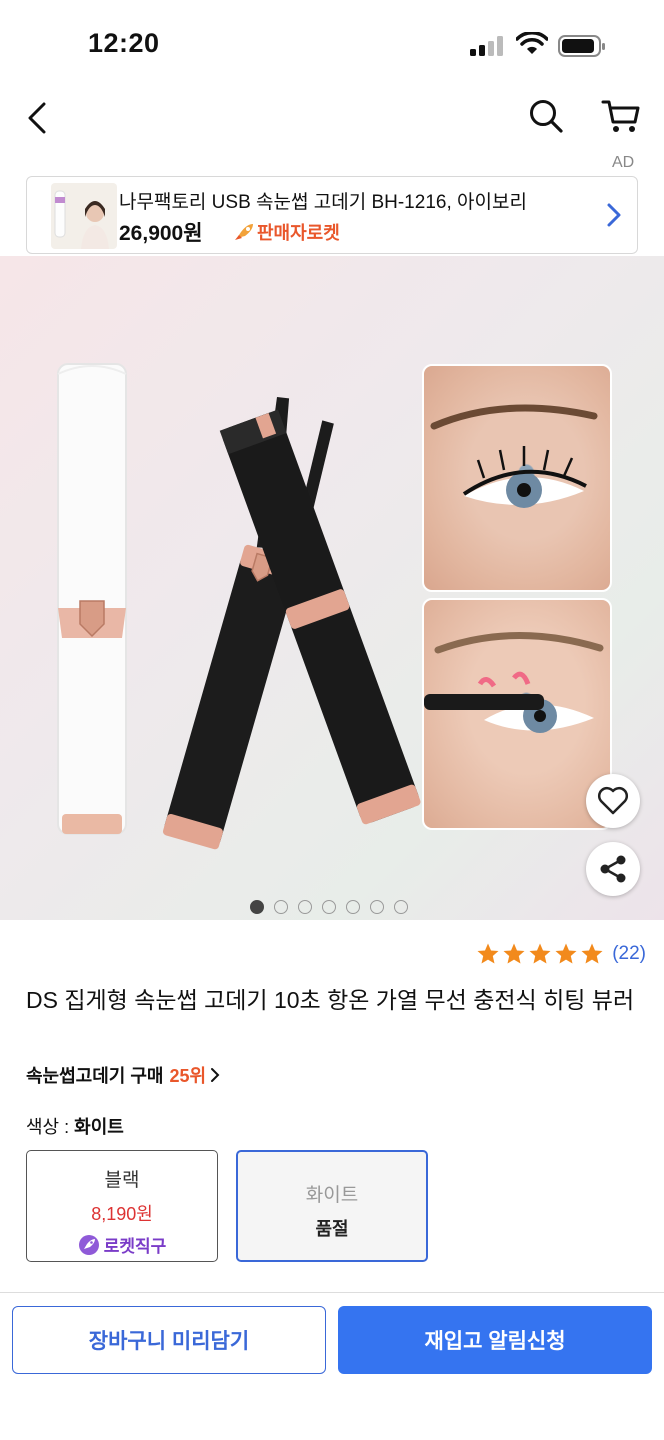 Image resolution: width=664 pixels, height=1440 pixels. Describe the element at coordinates (95, 1076) in the screenshot. I see `rank-label: 속눈썹고데기 구매` at that location.